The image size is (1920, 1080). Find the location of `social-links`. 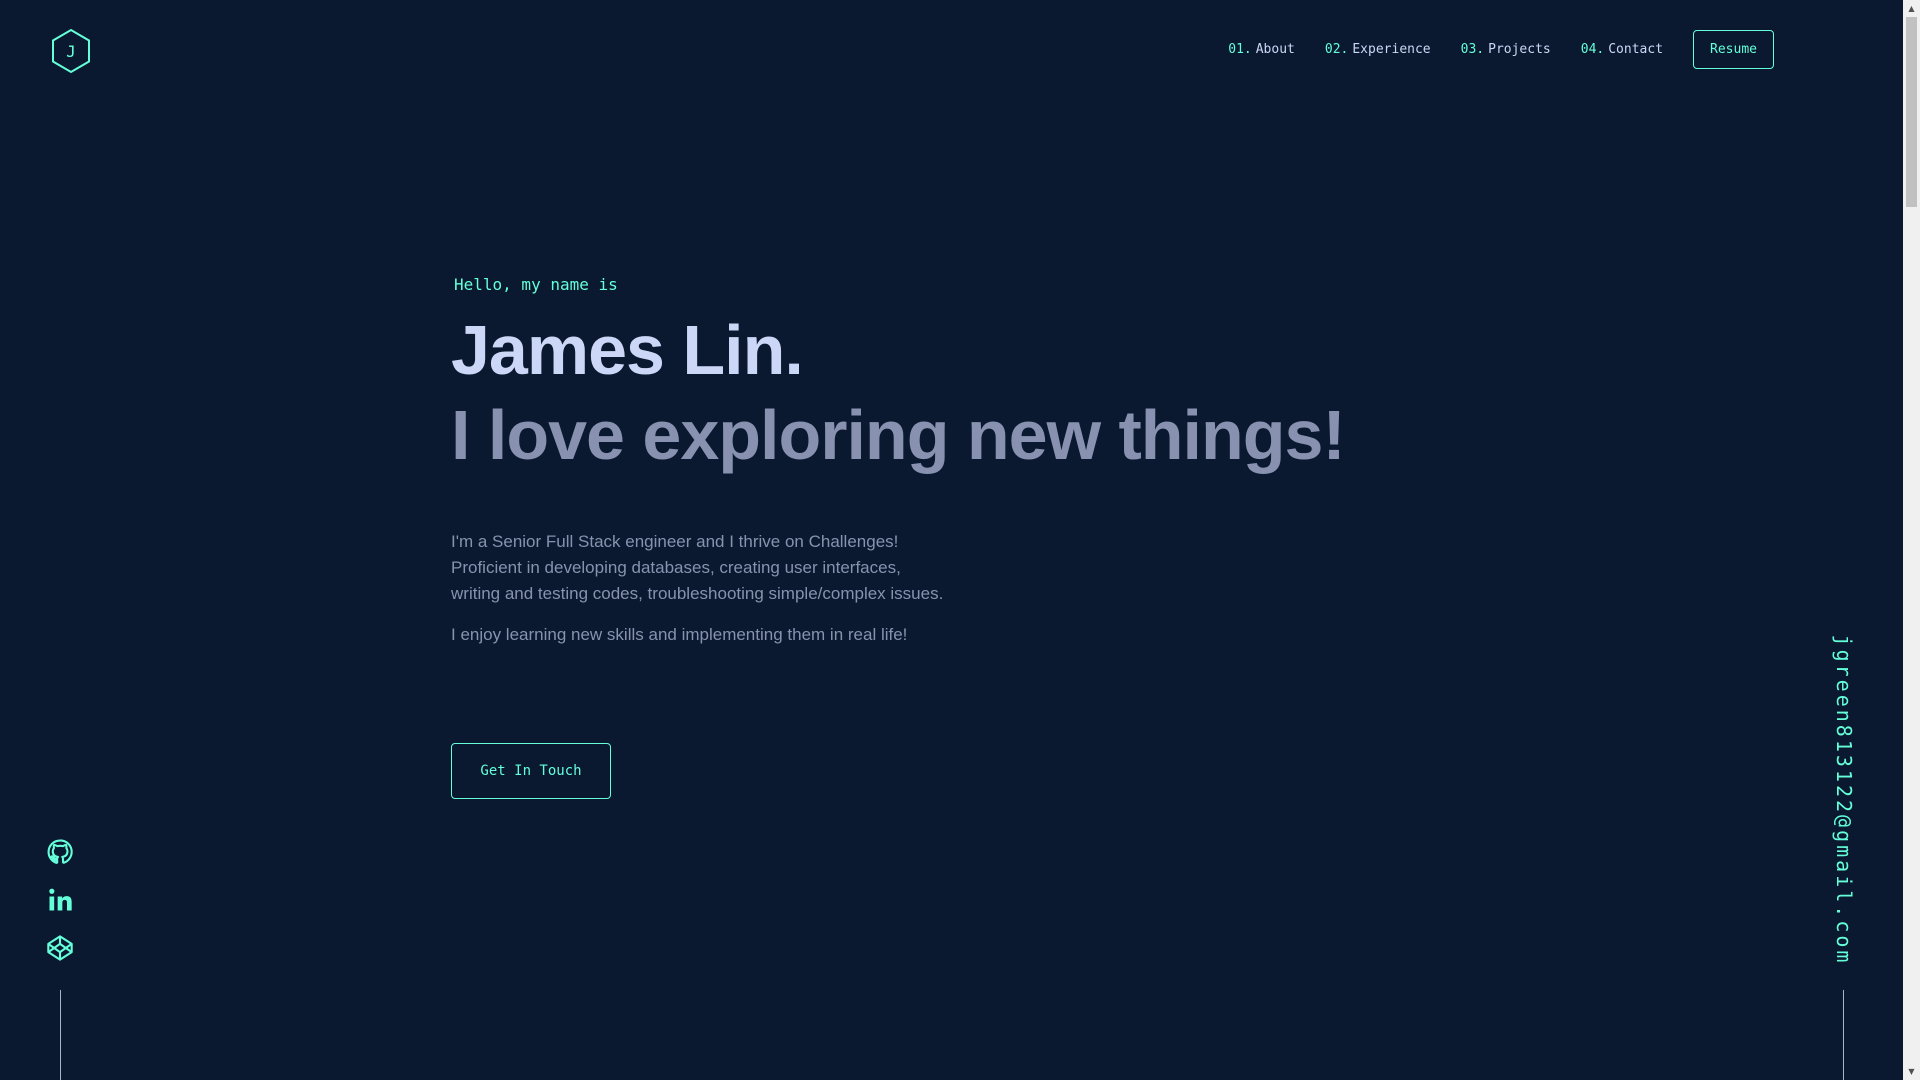

social-links is located at coordinates (60, 900).